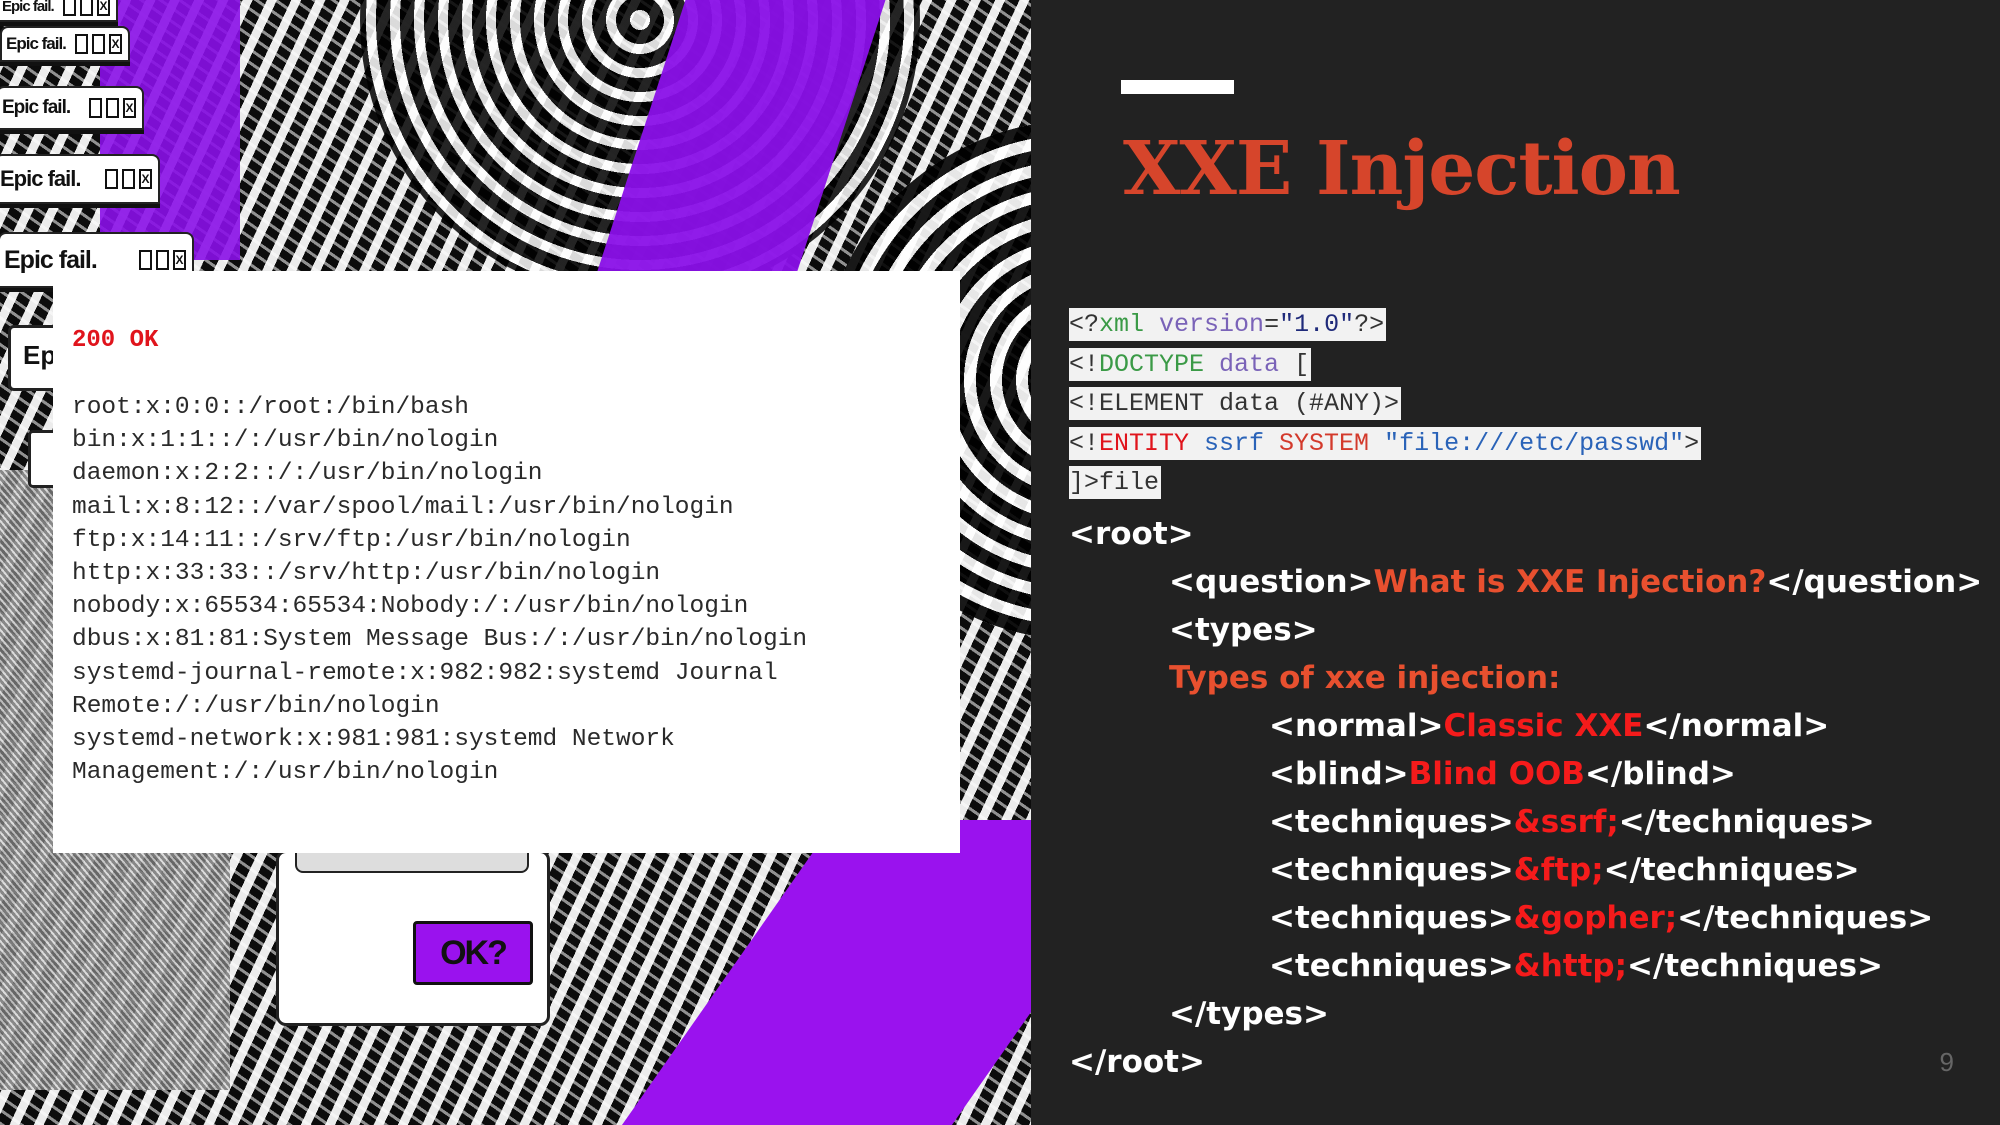  What do you see at coordinates (256, 706) in the screenshot?
I see `passwd-line: Remote:/:/usr/bin/nologin` at bounding box center [256, 706].